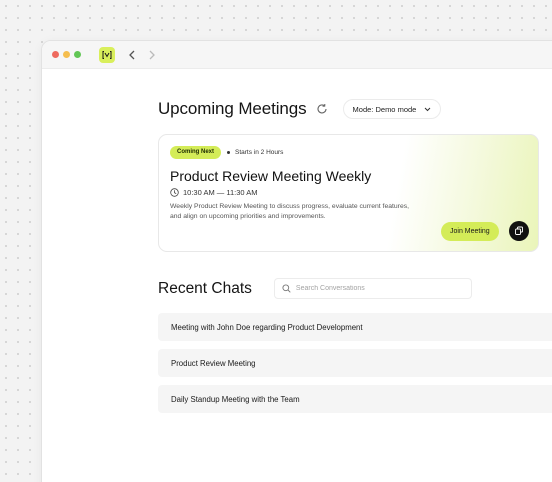  Describe the element at coordinates (77, 54) in the screenshot. I see `maximize-window-button` at that location.